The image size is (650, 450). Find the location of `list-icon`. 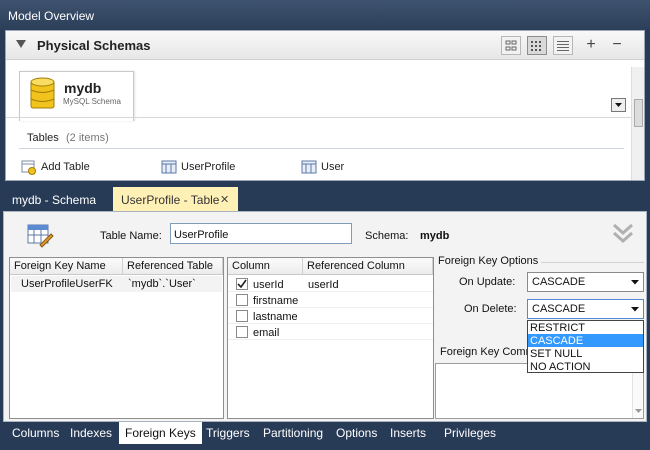

list-icon is located at coordinates (563, 46).